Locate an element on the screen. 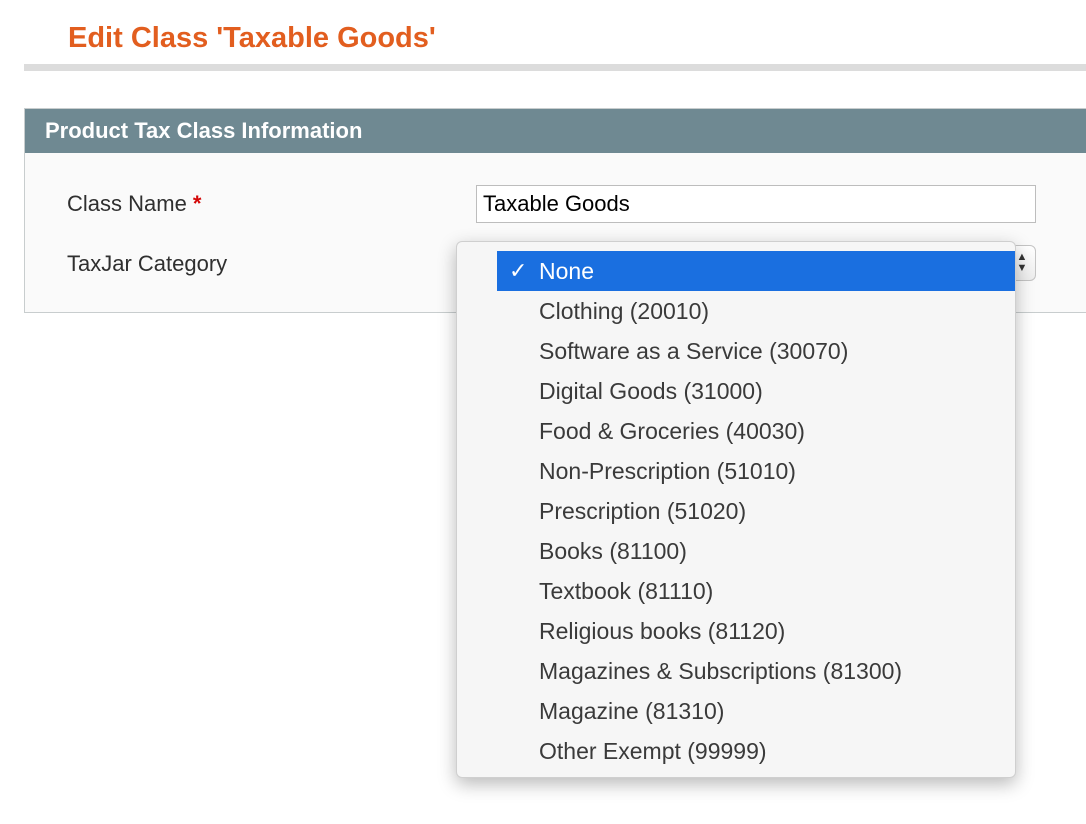 Image resolution: width=1086 pixels, height=824 pixels. dropdown-option: ✓ None is located at coordinates (756, 271).